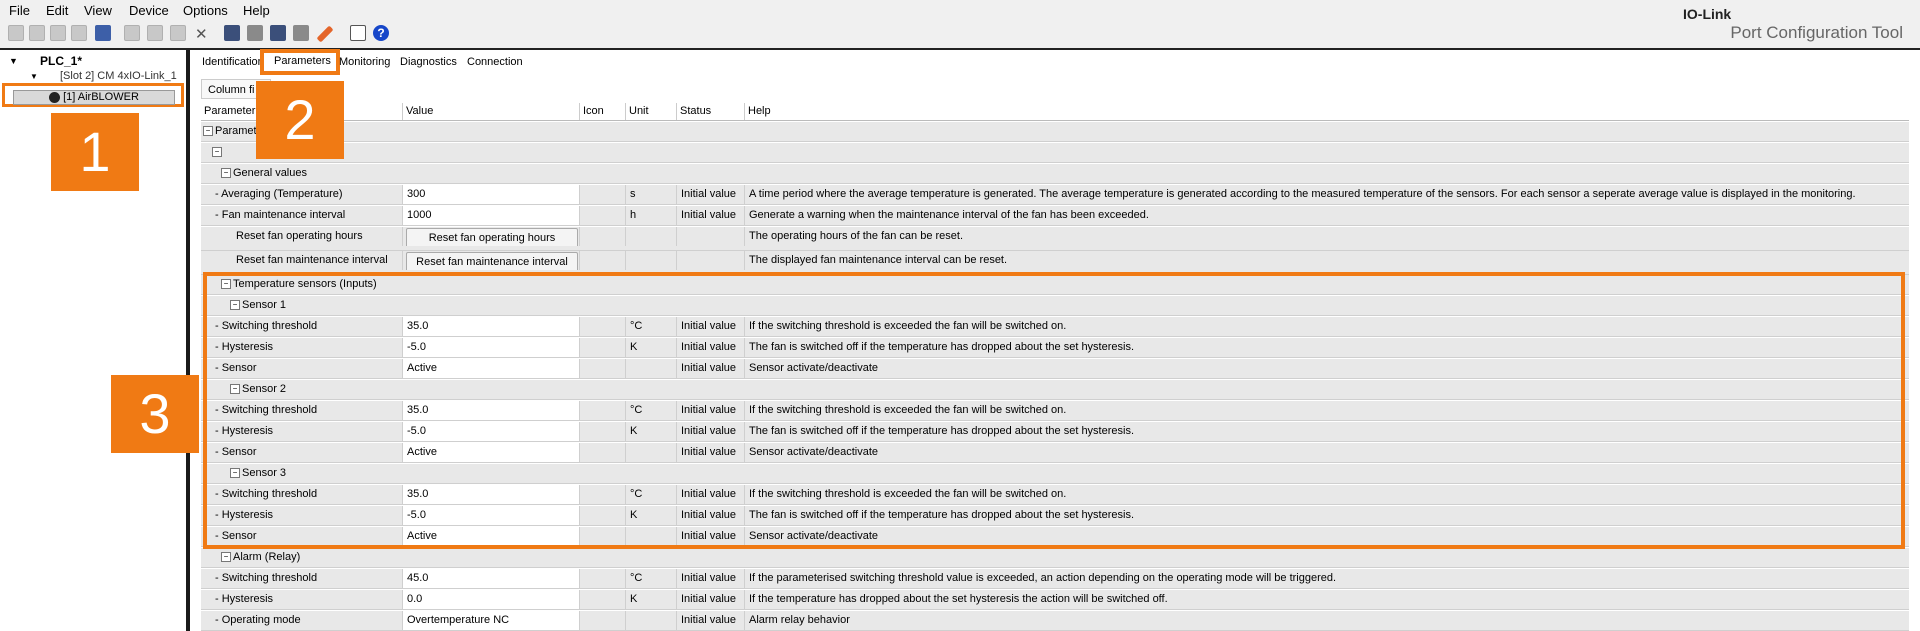 The height and width of the screenshot is (631, 1920). What do you see at coordinates (299, 236) in the screenshot?
I see `parameter-name: Reset fan operating hours` at bounding box center [299, 236].